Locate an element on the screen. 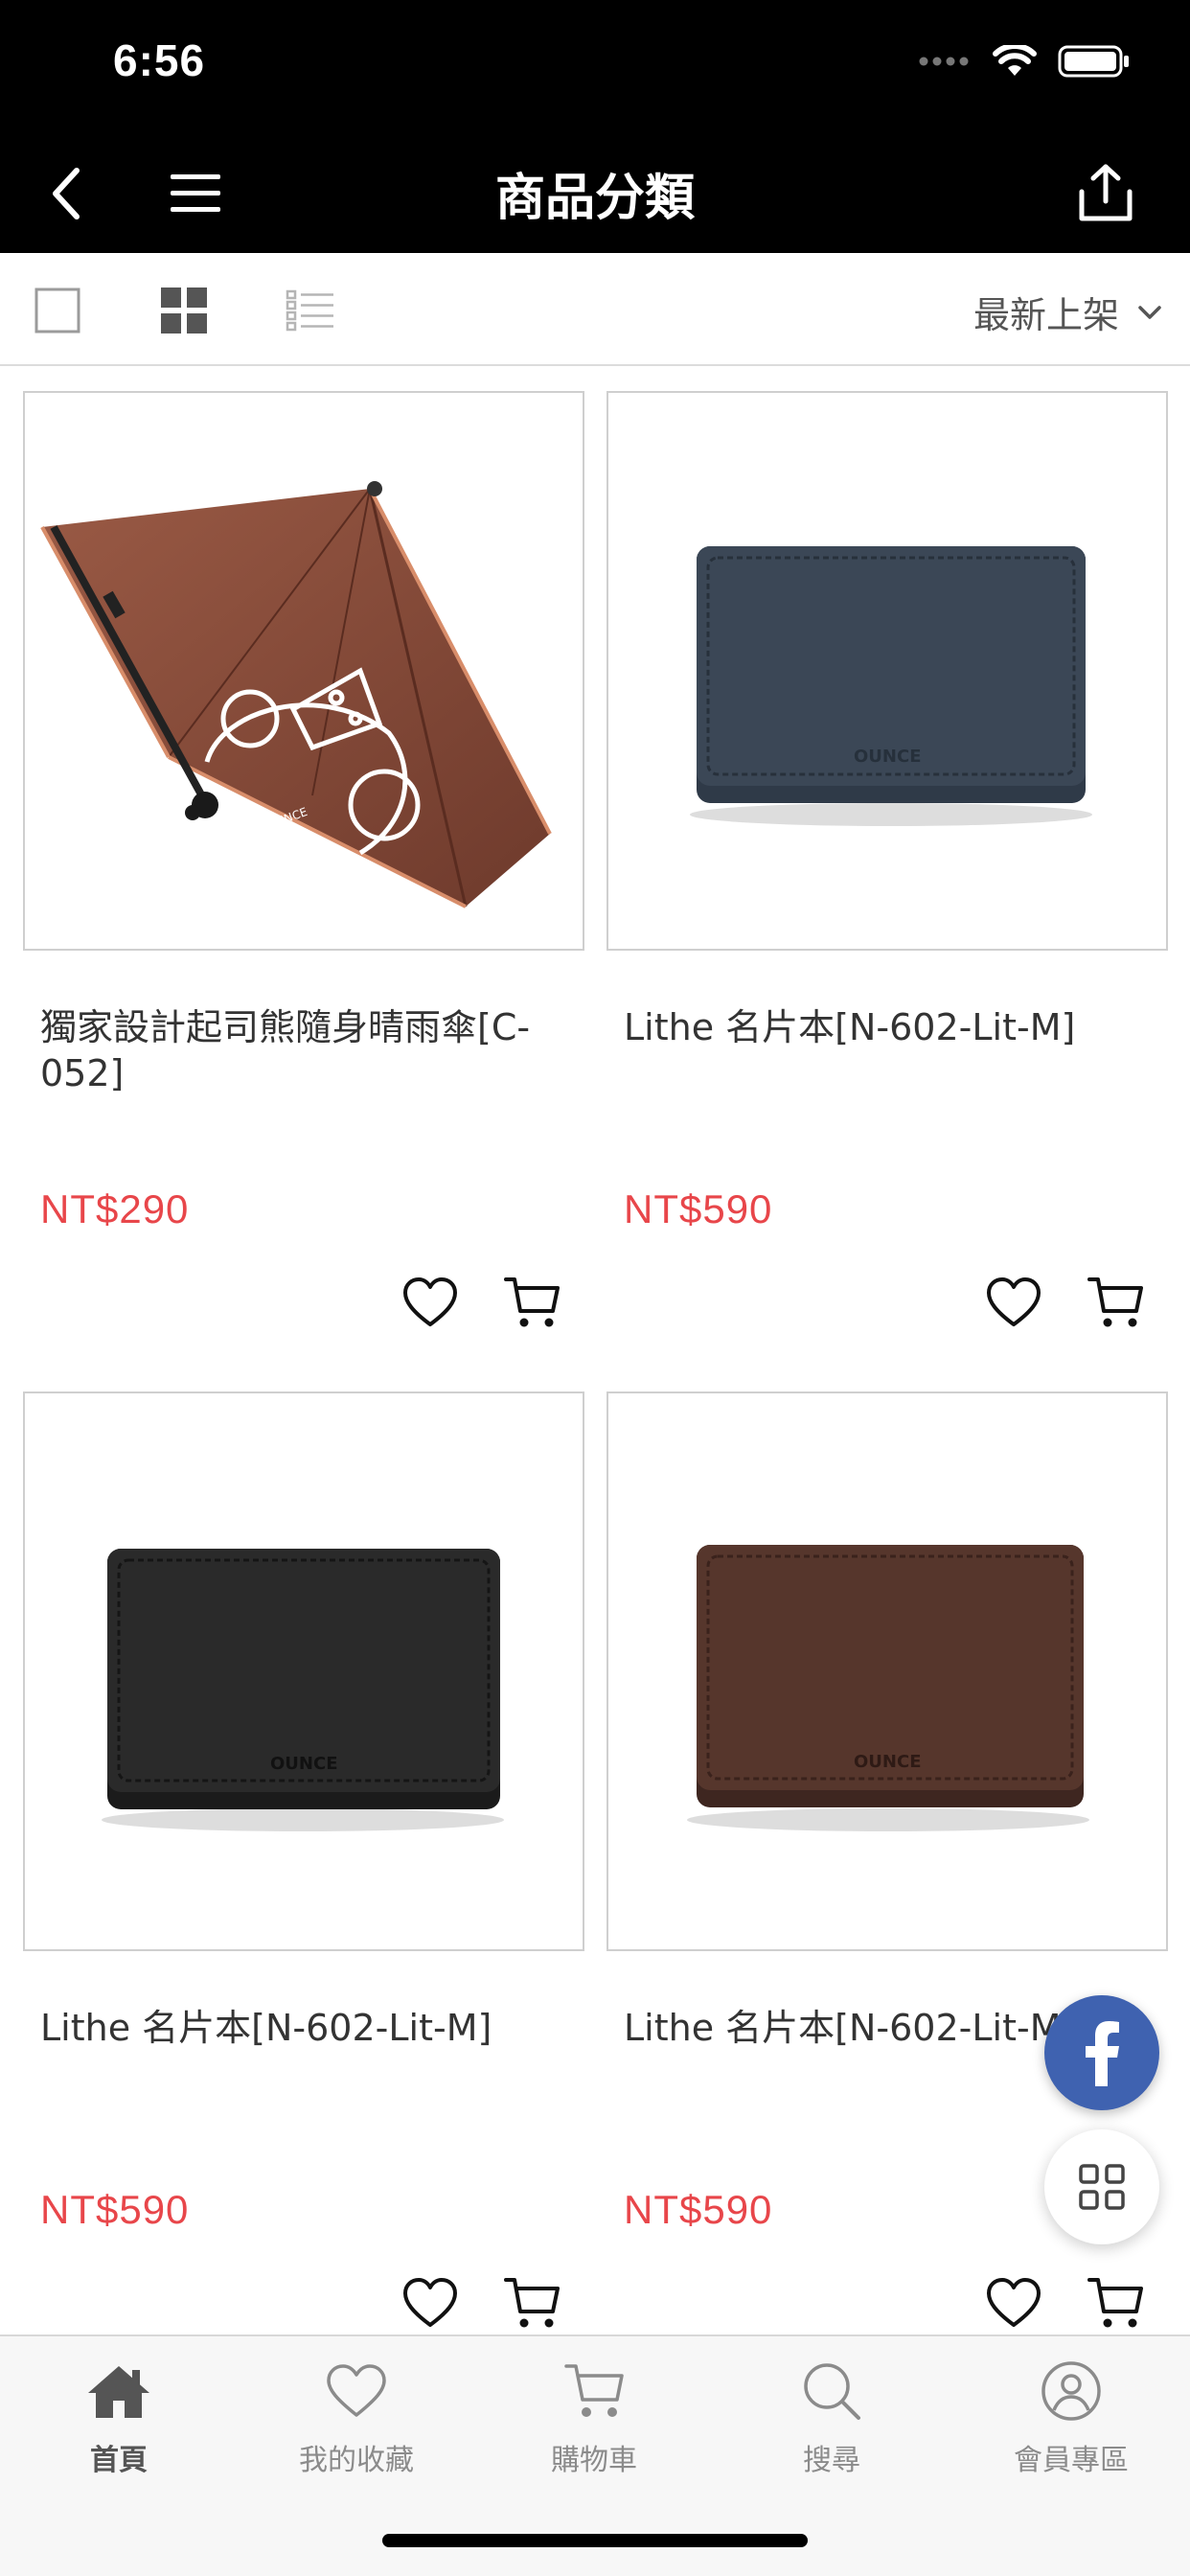  tab-label: 我的收藏 is located at coordinates (357, 2460).